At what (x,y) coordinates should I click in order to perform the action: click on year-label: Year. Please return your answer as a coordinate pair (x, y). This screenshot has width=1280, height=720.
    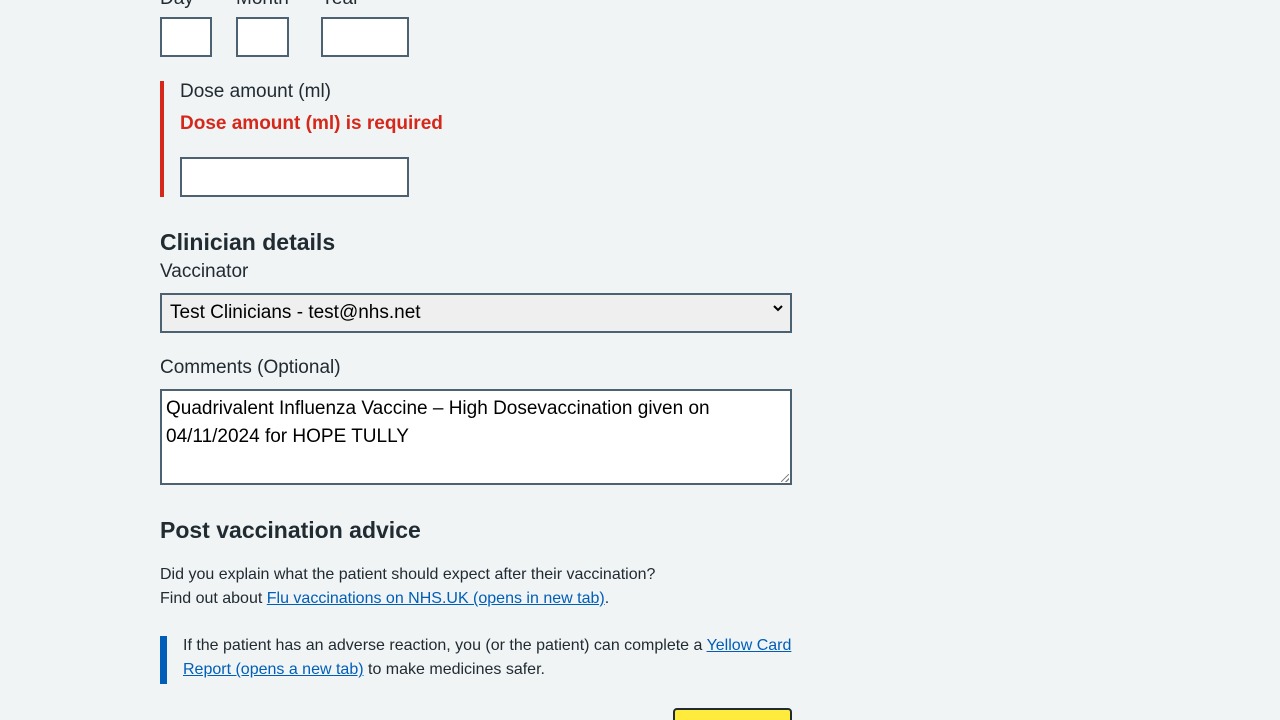
    Looking at the image, I should click on (340, 5).